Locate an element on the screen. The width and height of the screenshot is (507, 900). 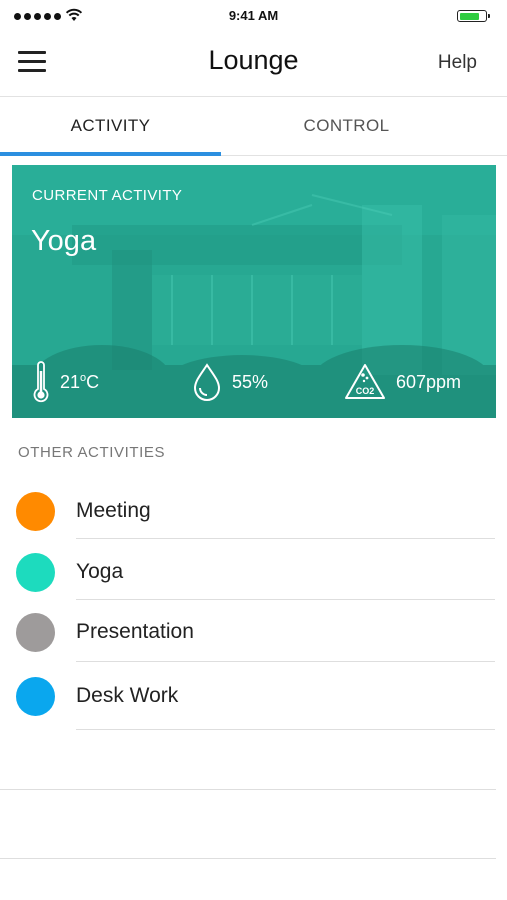
tab-activity: ACTIVITY is located at coordinates (110, 126).